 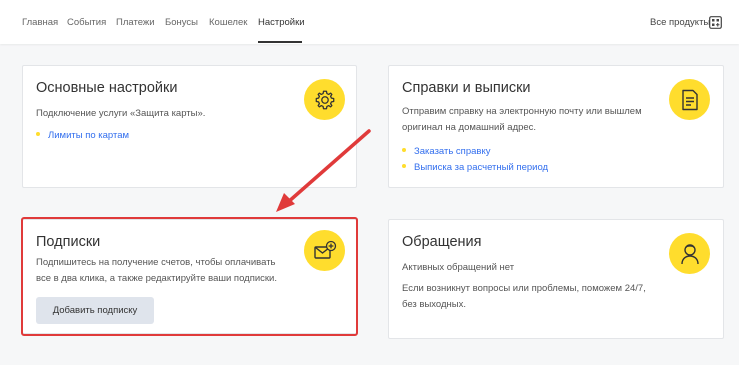 What do you see at coordinates (715, 22) in the screenshot?
I see `grid-plus-icon` at bounding box center [715, 22].